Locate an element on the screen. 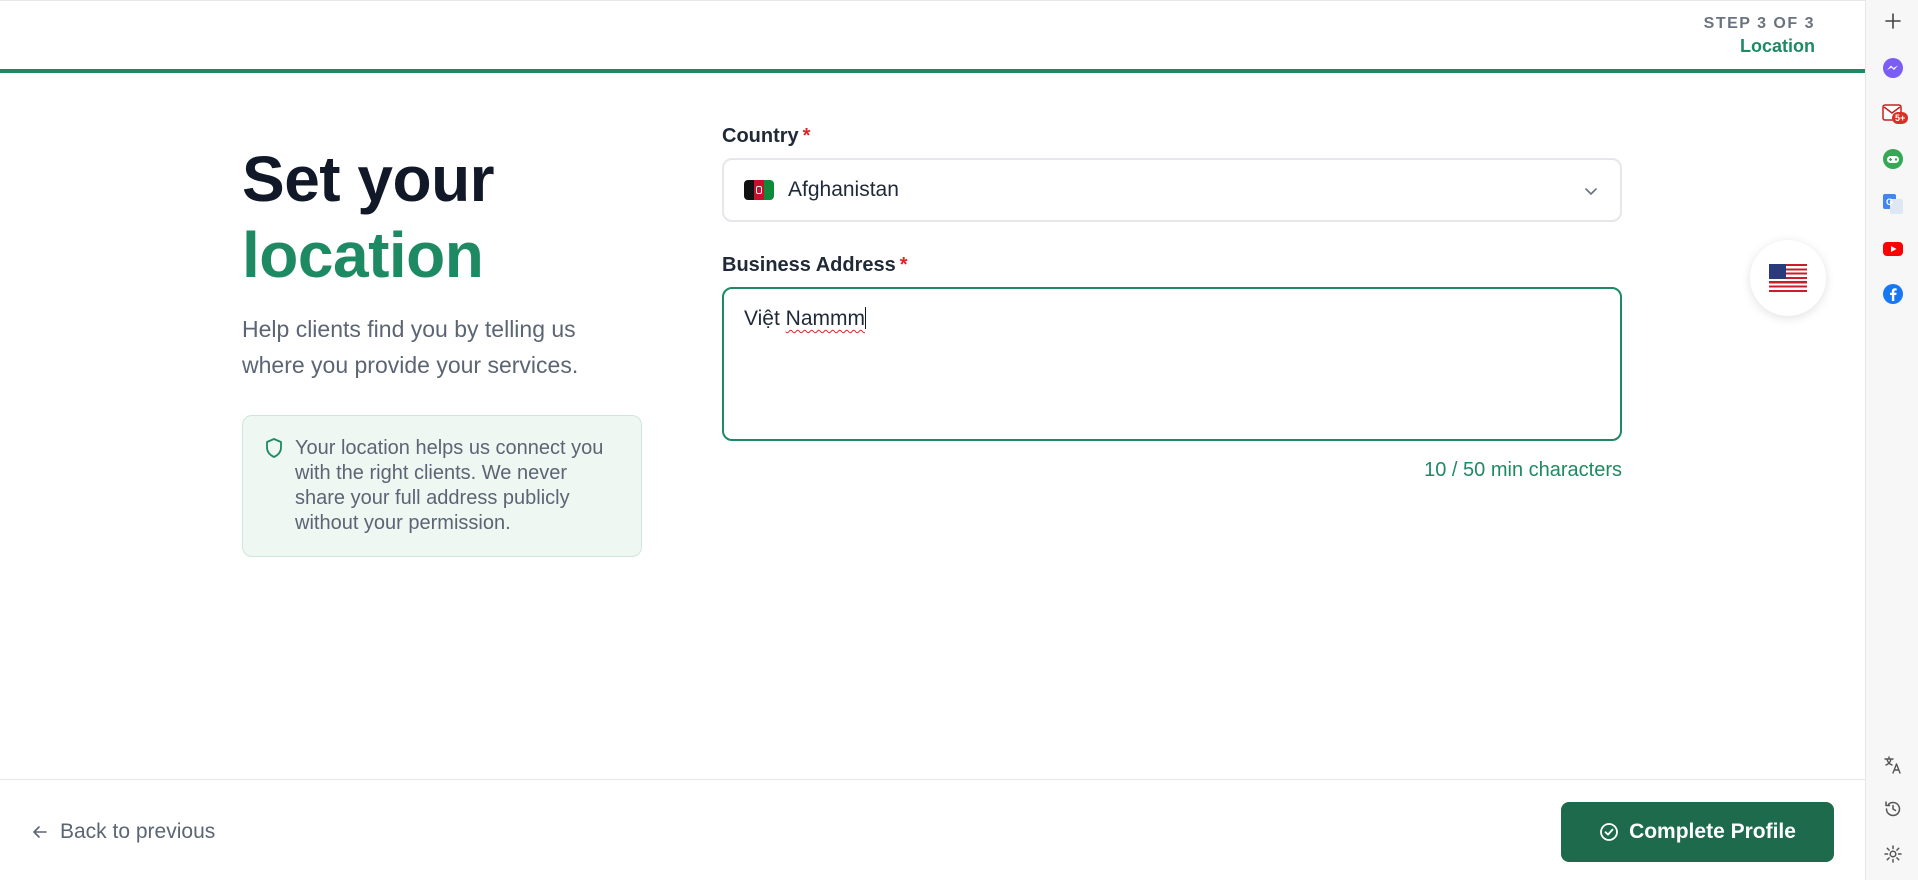  chevron-down-icon is located at coordinates (1591, 191).